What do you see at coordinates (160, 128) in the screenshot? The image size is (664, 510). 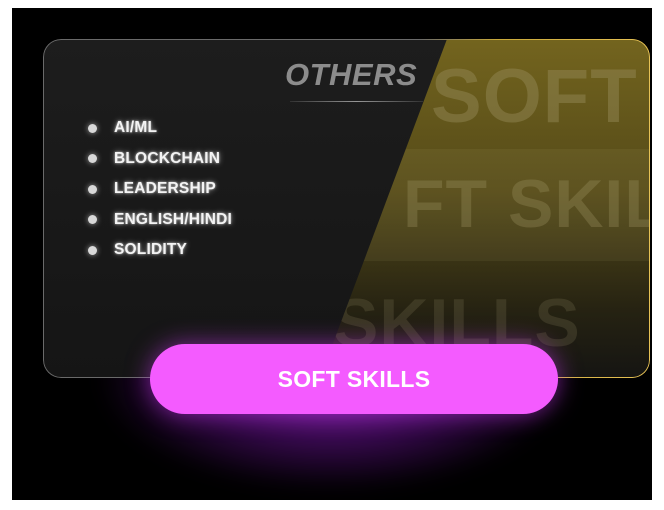 I see `list-item: AI/ML` at bounding box center [160, 128].